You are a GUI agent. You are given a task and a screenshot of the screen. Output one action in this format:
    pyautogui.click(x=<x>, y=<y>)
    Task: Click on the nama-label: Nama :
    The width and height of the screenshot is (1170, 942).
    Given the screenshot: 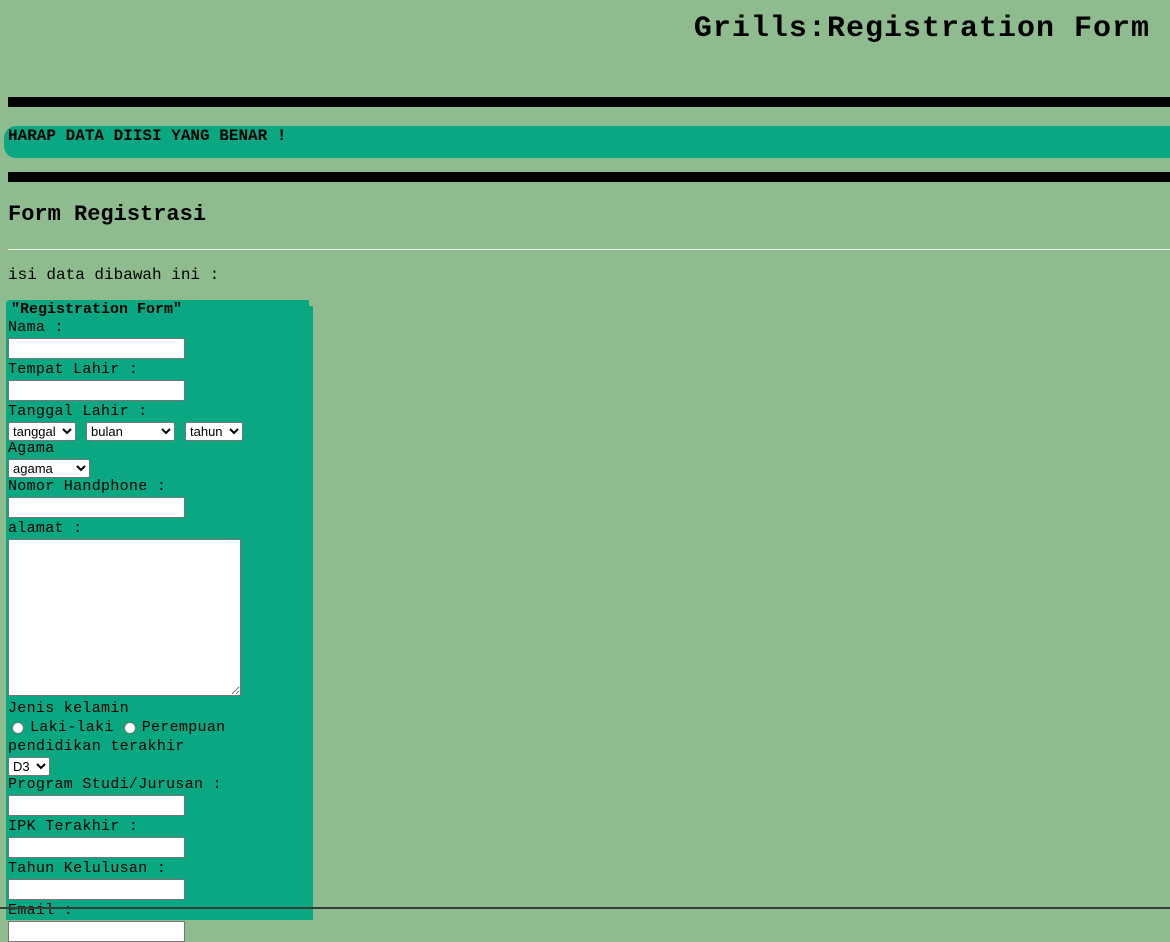 What is the action you would take?
    pyautogui.click(x=36, y=327)
    